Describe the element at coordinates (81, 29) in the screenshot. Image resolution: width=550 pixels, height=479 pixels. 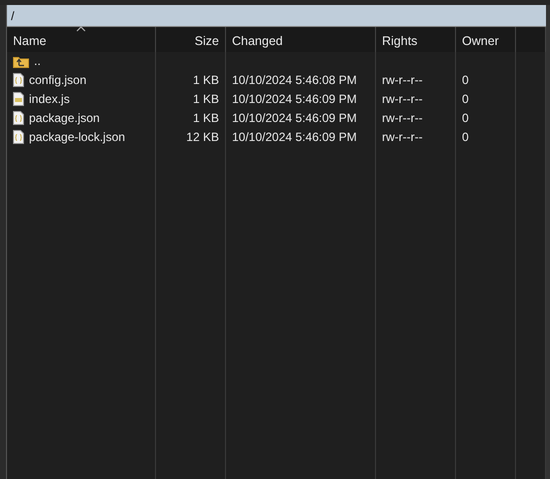
I see `sort-icon` at that location.